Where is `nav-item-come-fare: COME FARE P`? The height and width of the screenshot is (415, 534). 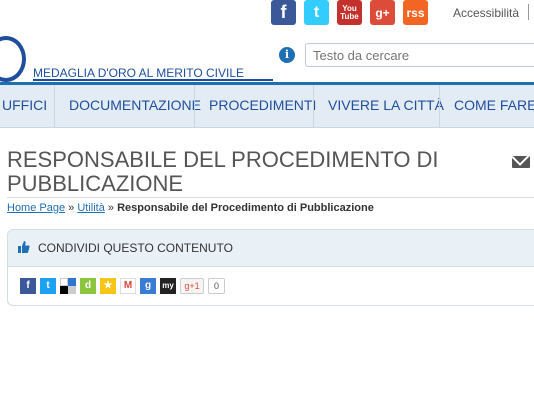 nav-item-come-fare: COME FARE P is located at coordinates (494, 106).